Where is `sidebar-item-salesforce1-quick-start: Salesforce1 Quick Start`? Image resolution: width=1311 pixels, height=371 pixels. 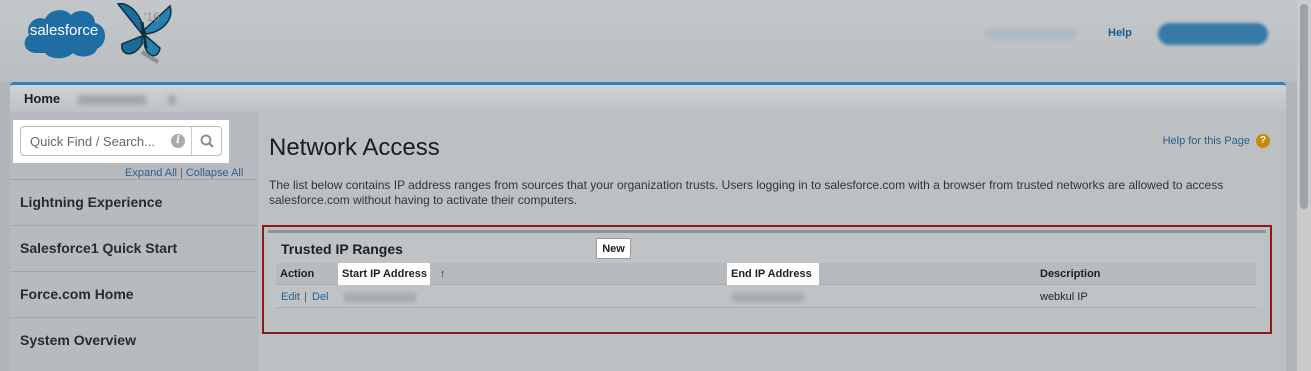
sidebar-item-salesforce1-quick-start: Salesforce1 Quick Start is located at coordinates (133, 248).